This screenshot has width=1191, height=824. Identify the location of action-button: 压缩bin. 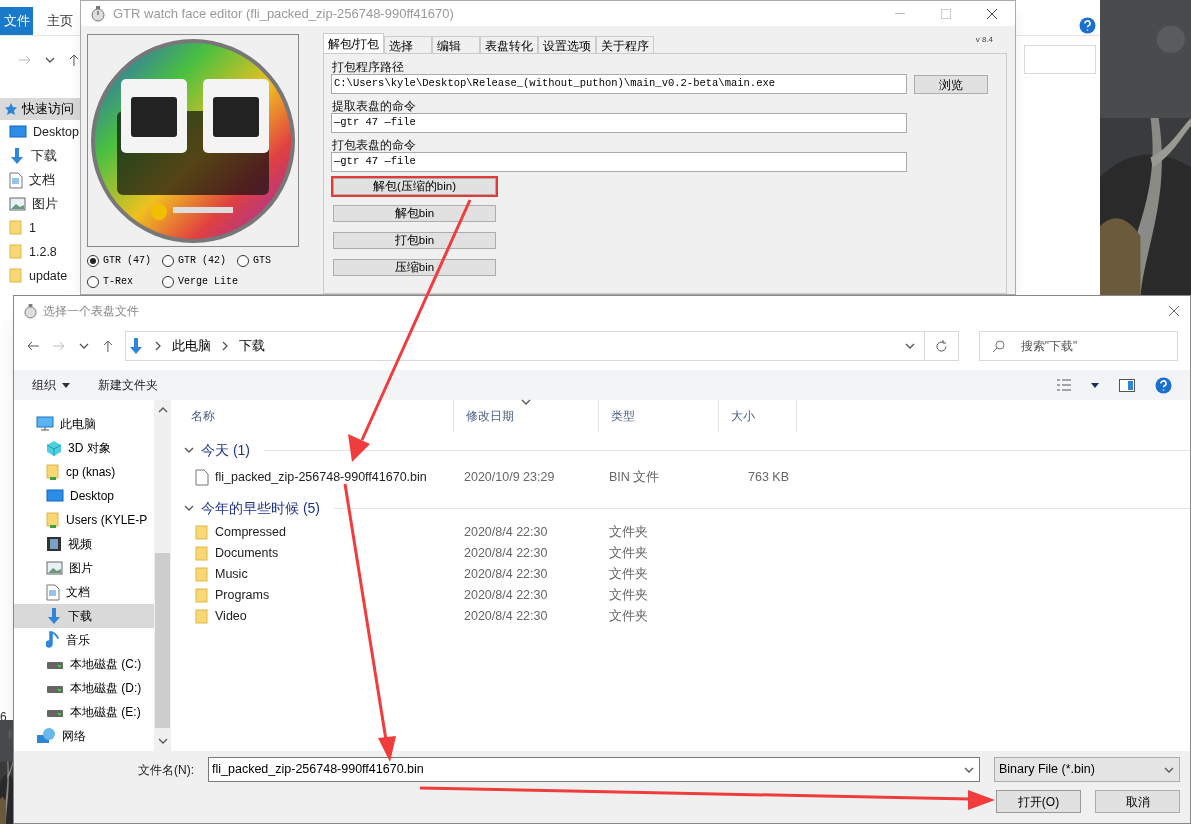
(414, 267).